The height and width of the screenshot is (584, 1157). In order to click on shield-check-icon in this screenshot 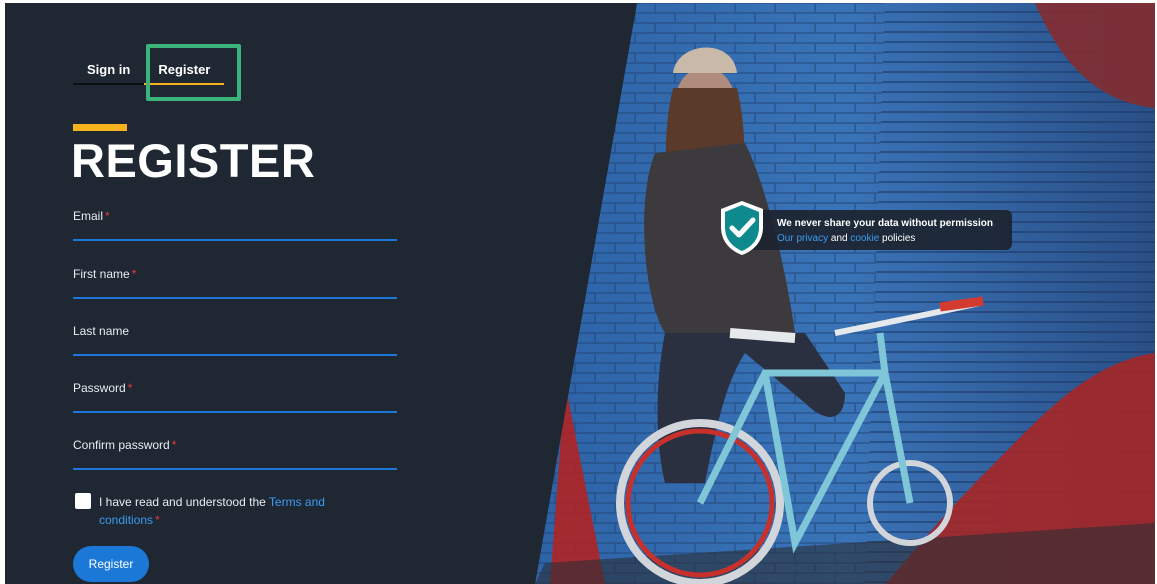, I will do `click(742, 228)`.